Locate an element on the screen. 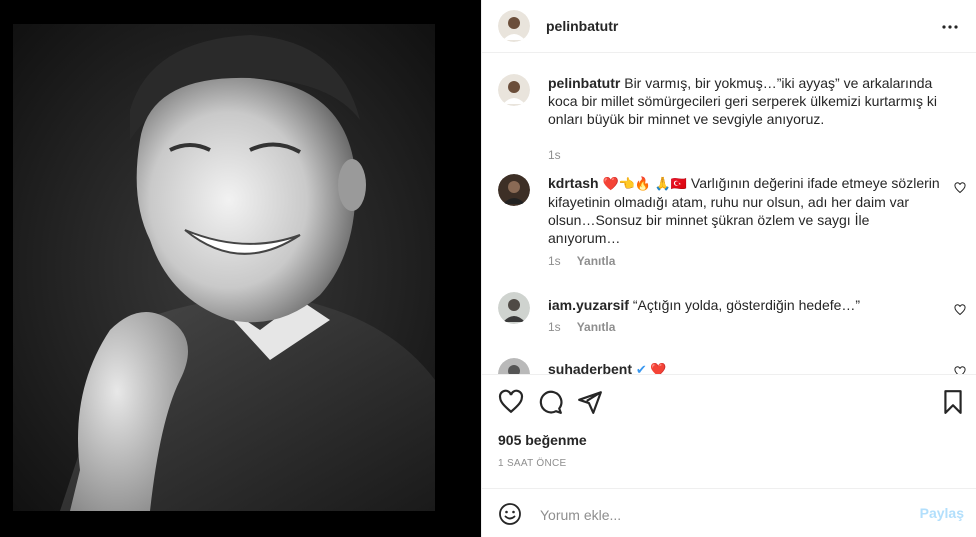 The height and width of the screenshot is (537, 976). more-horizontal-icon is located at coordinates (950, 27).